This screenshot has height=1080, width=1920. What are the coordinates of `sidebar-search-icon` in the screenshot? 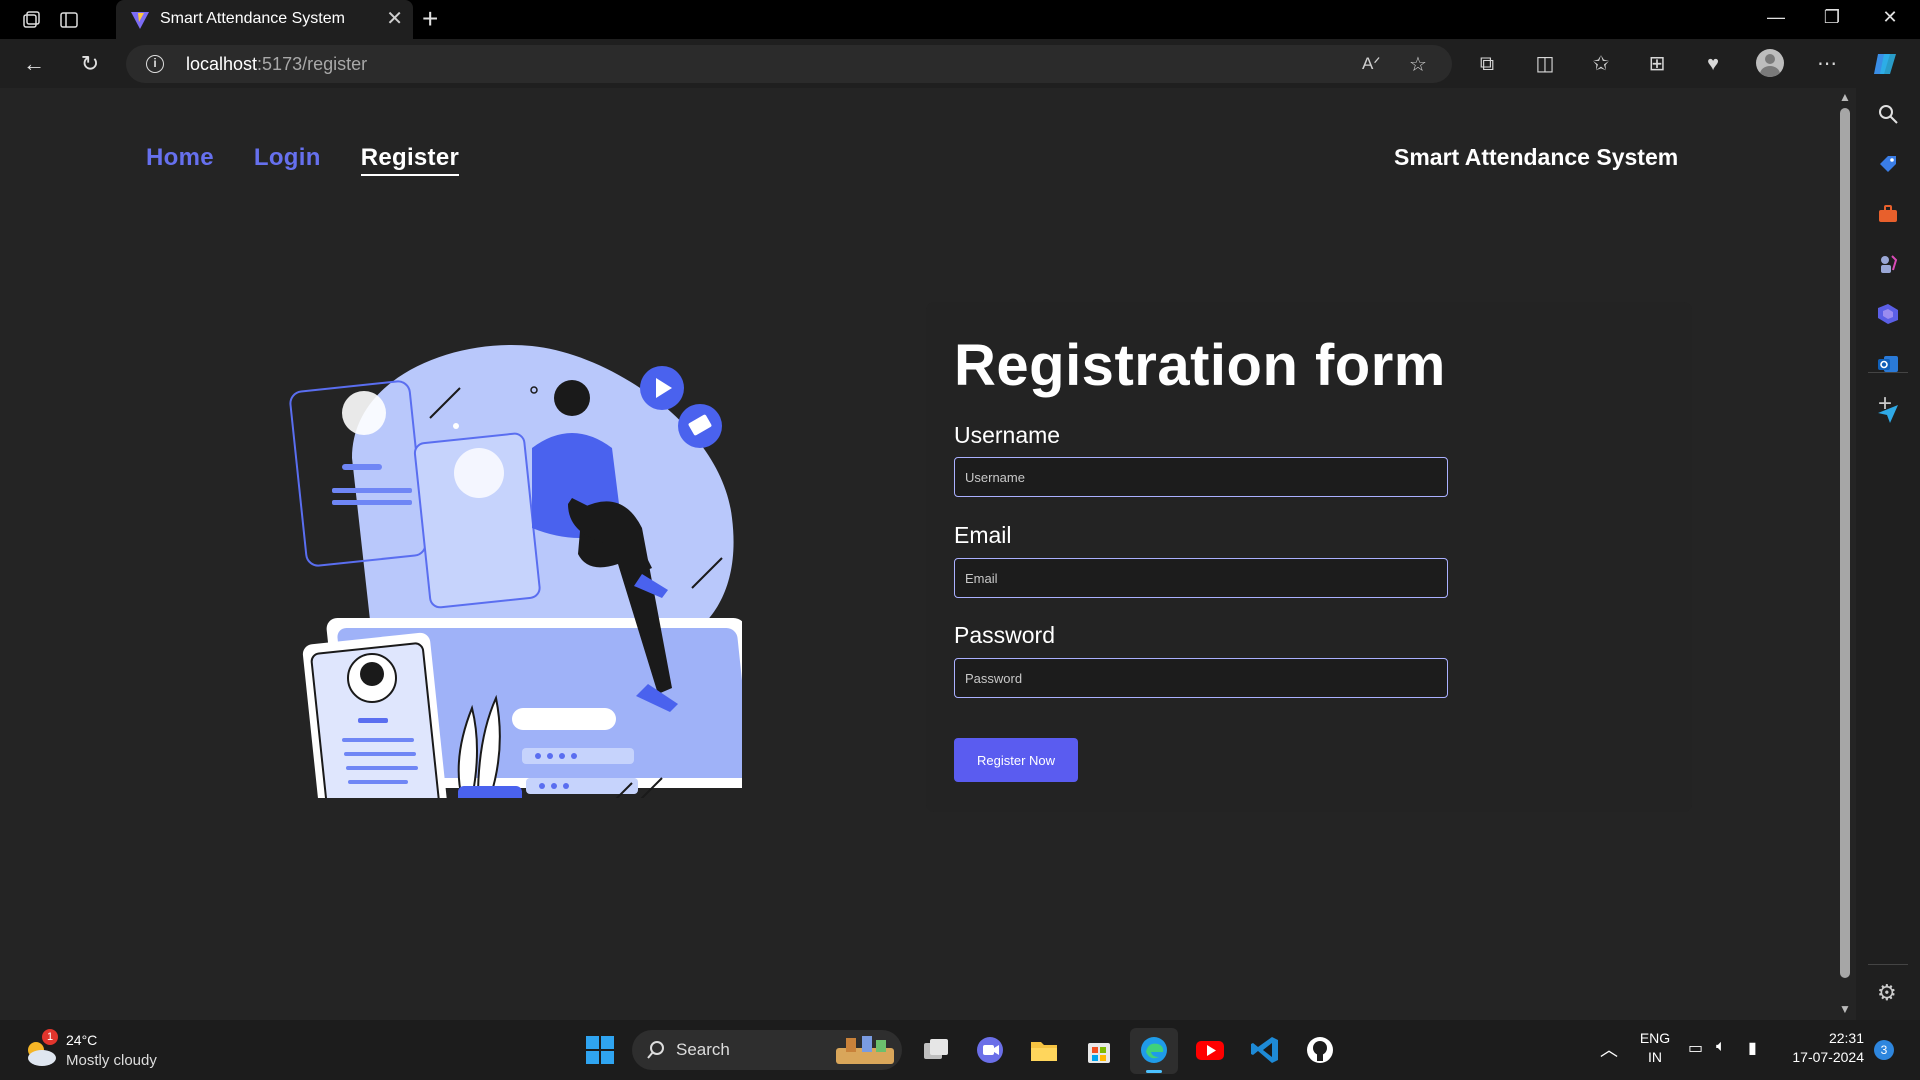 It's located at (1888, 114).